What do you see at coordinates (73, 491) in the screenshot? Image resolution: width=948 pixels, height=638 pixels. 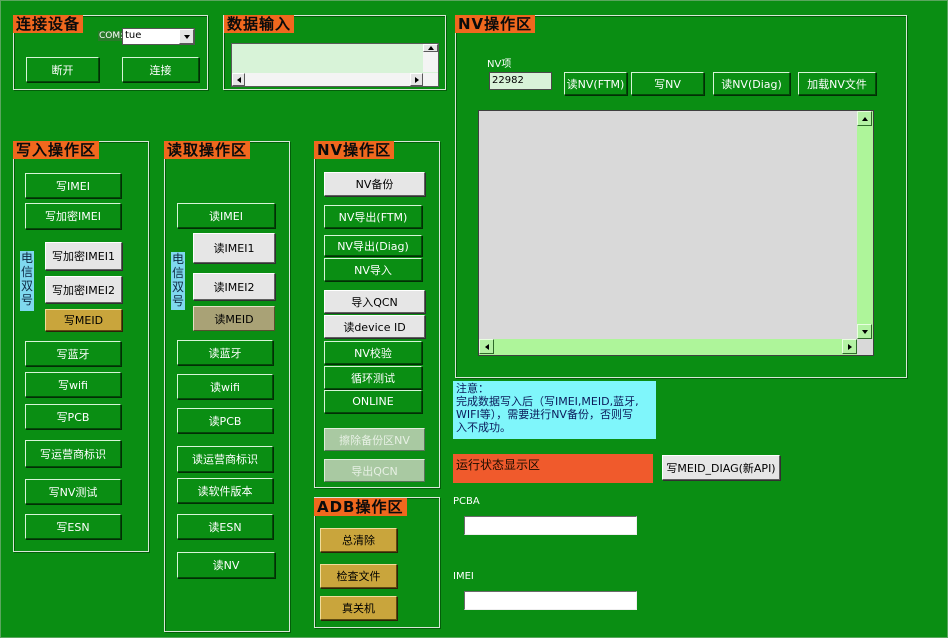 I see `write-nv-test-button: 写NV测试` at bounding box center [73, 491].